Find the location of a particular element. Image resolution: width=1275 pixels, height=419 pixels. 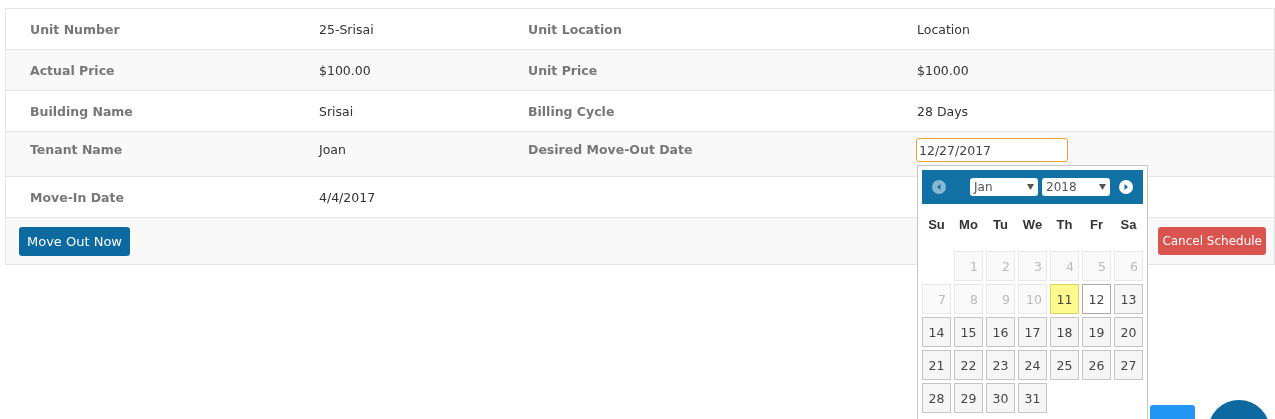

day-cell: 10 is located at coordinates (1032, 299).